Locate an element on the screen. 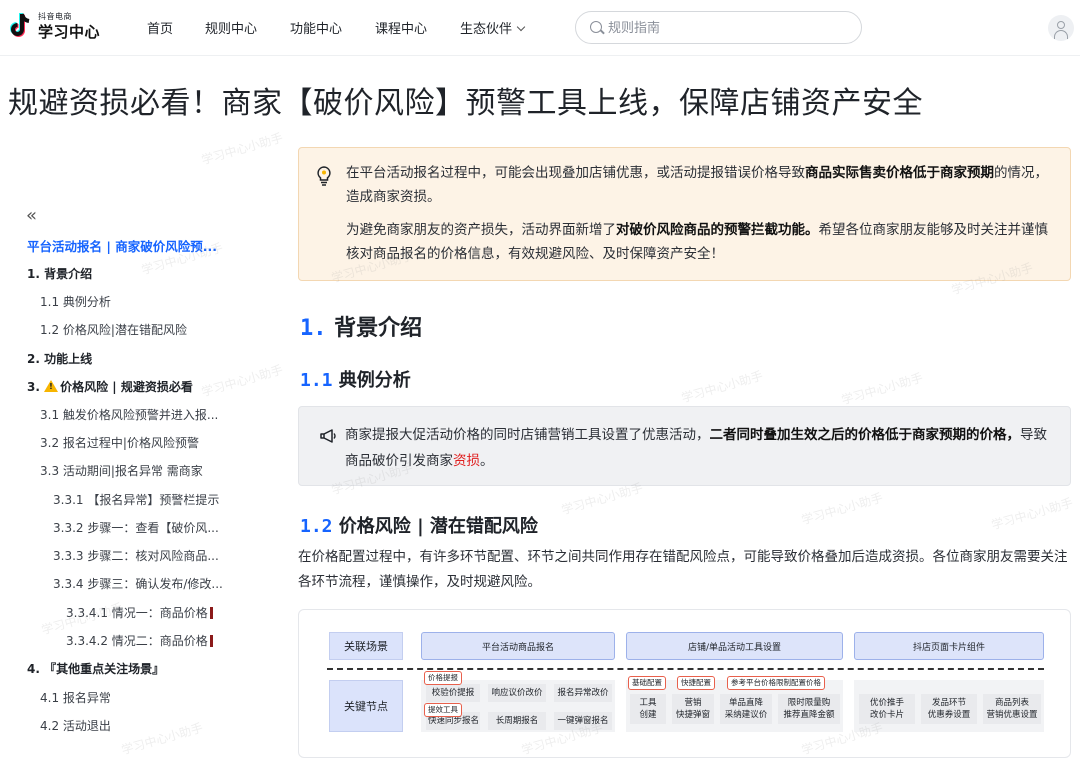 The height and width of the screenshot is (758, 1080). section-number: 1.1 is located at coordinates (316, 380).